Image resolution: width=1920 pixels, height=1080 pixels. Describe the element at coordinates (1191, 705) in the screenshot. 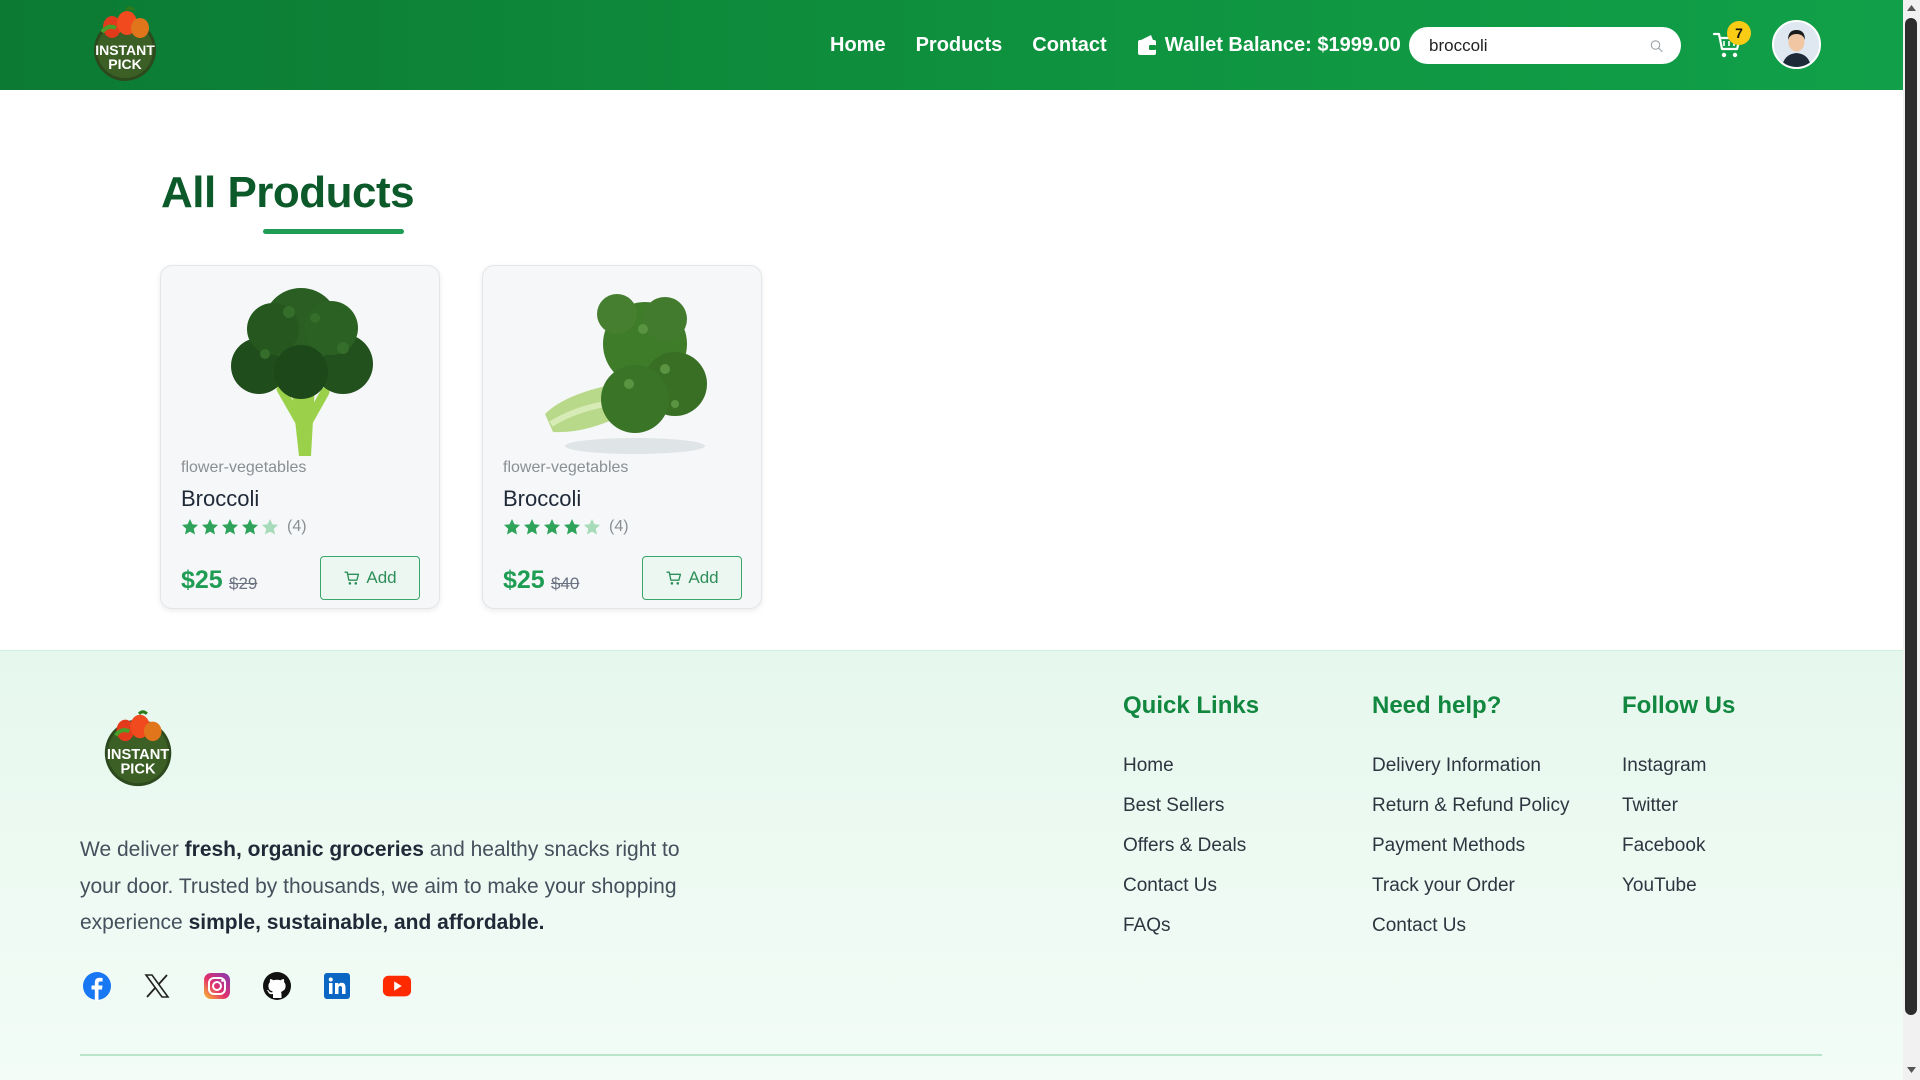

I see `footer-column-title: Quick Links` at that location.